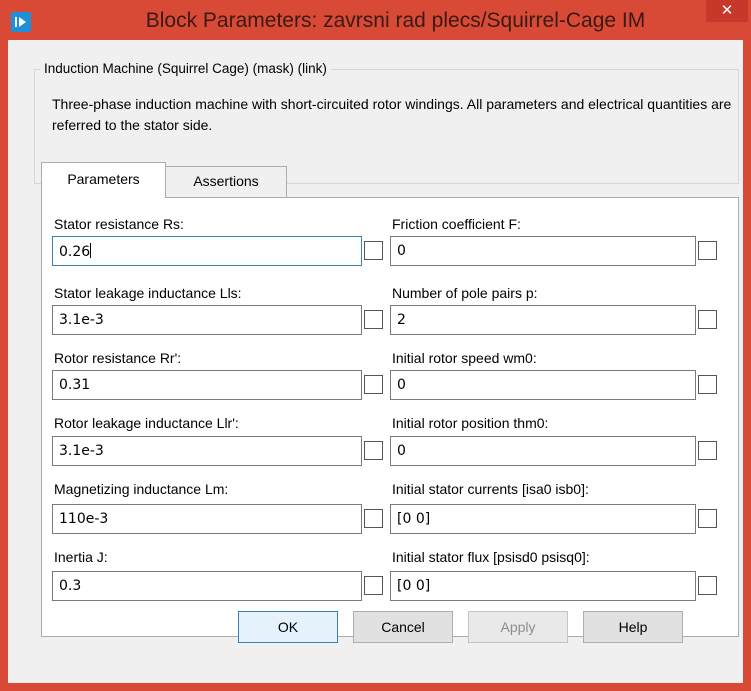 This screenshot has height=691, width=751. I want to click on stator-resistance-input: 0.26, so click(207, 251).